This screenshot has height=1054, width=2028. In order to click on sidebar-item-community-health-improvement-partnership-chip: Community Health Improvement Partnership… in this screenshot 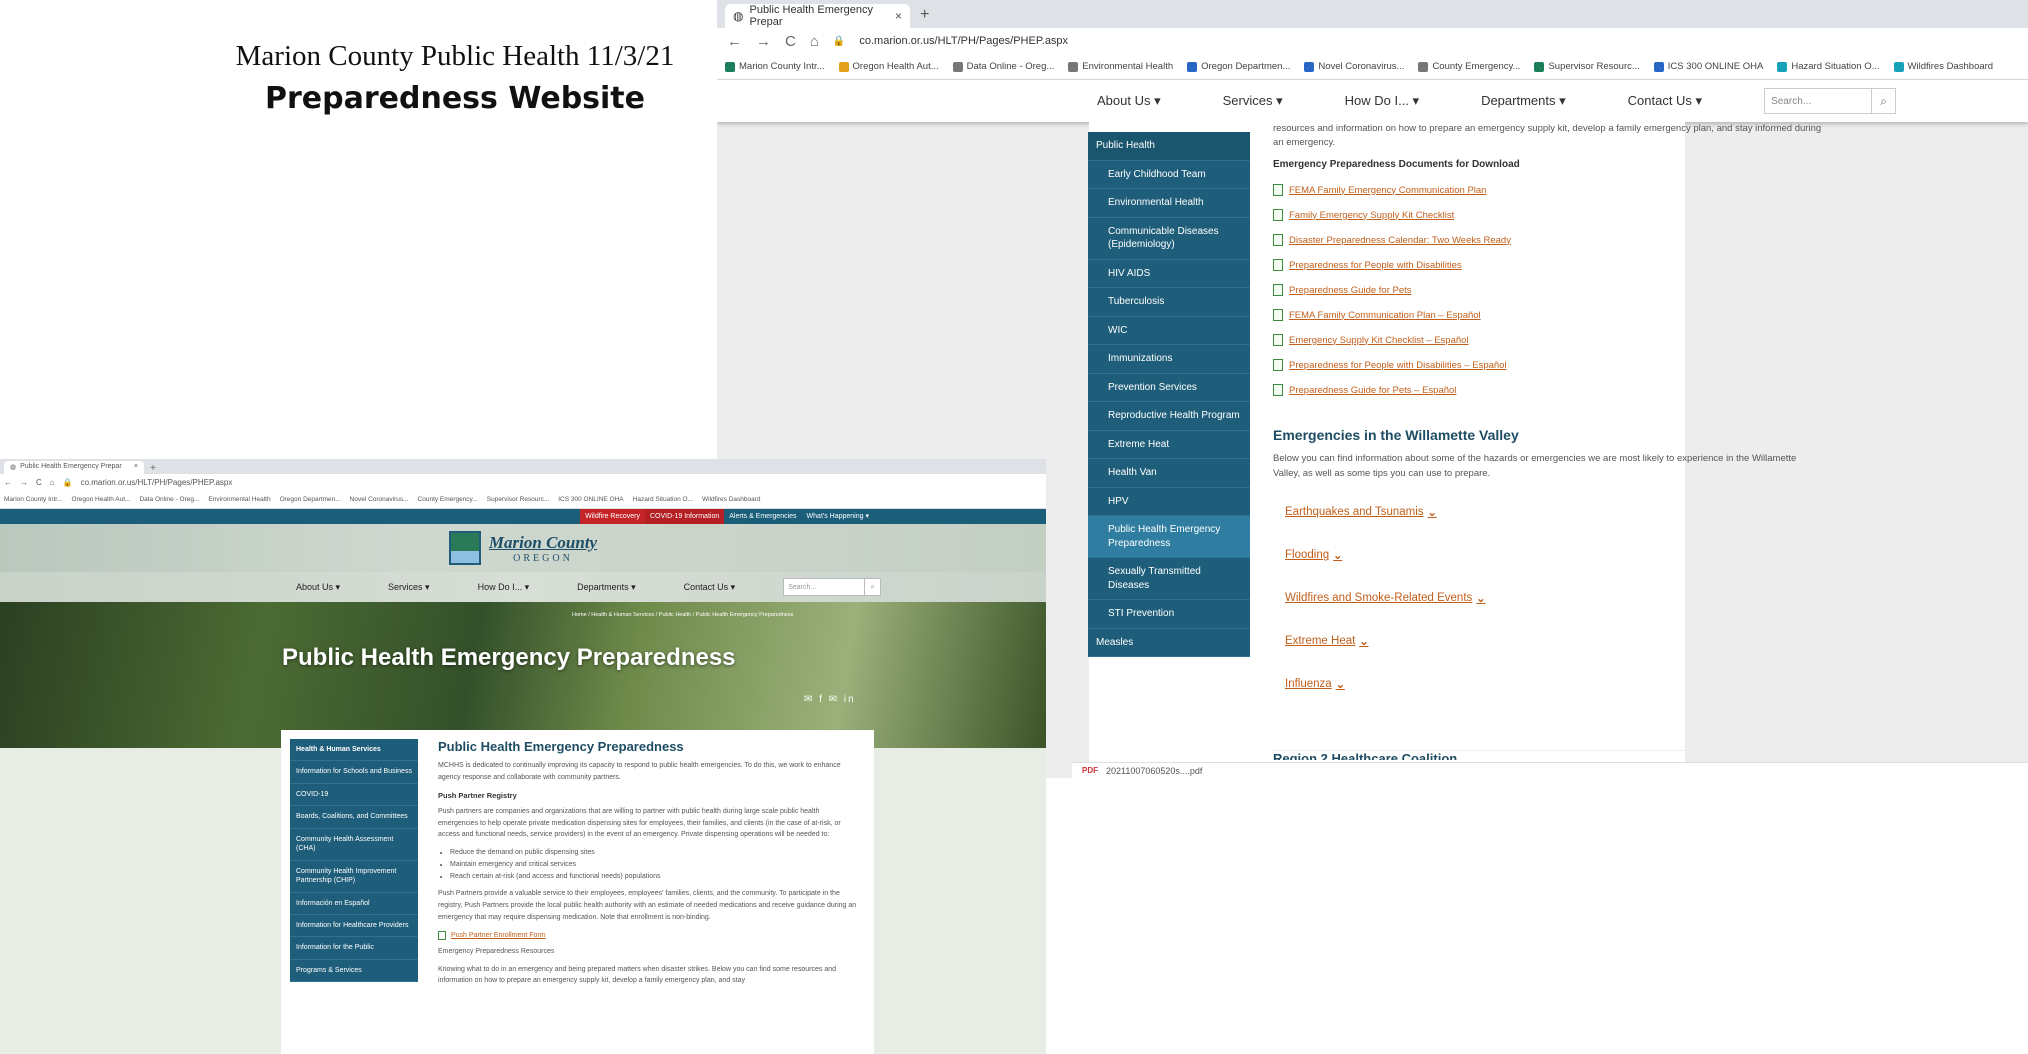, I will do `click(354, 877)`.